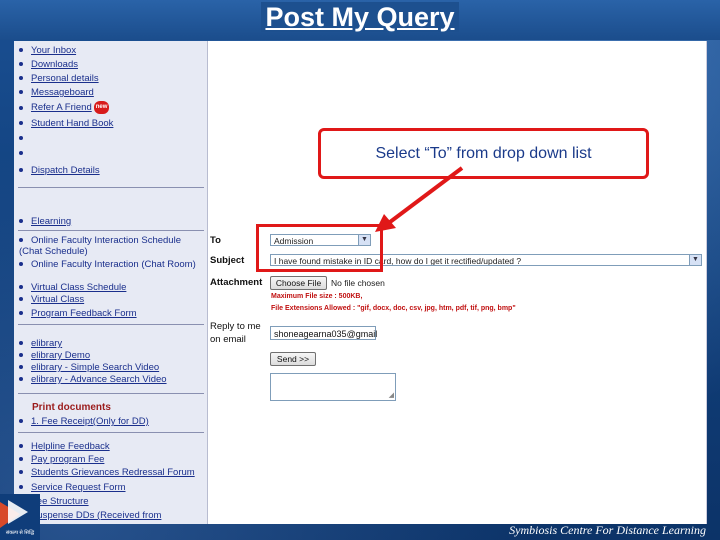  I want to click on nav-label: Refer A Friend, so click(61, 108).